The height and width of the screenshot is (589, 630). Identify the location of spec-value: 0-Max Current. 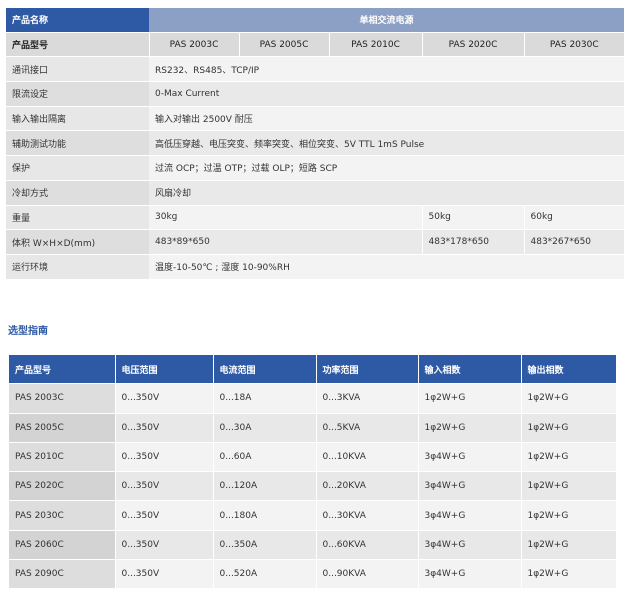
(387, 94).